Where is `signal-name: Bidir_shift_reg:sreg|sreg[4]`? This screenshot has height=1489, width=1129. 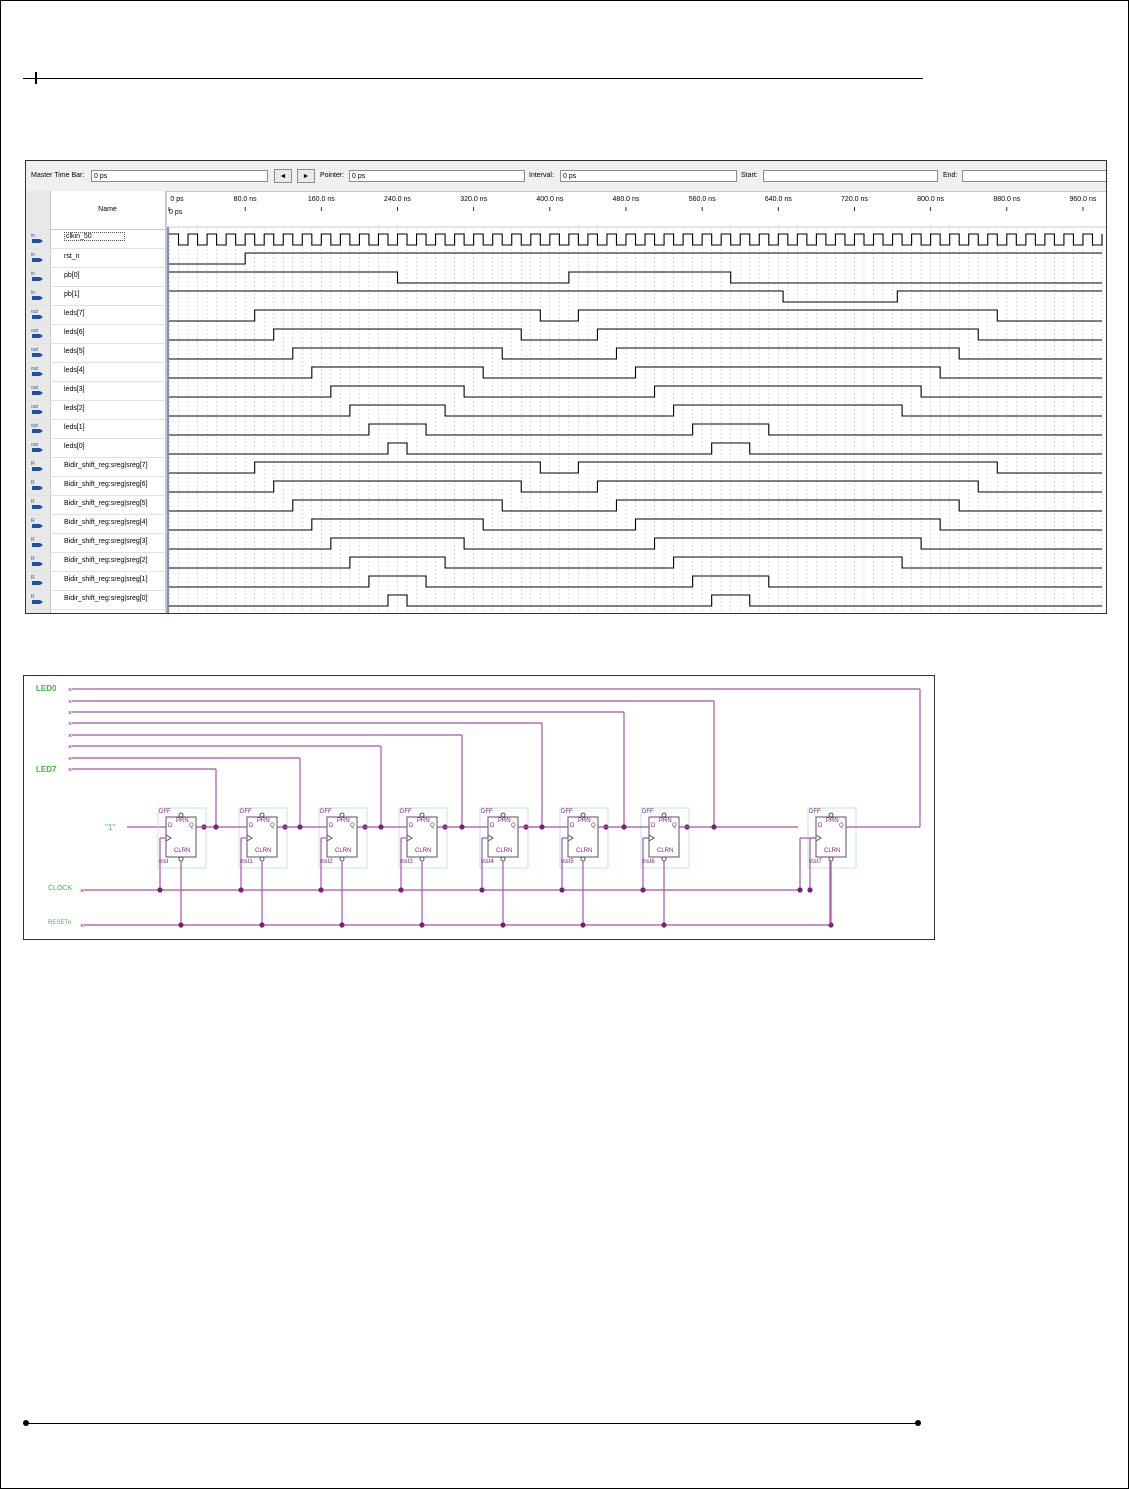
signal-name: Bidir_shift_reg:sreg|sreg[4] is located at coordinates (106, 522).